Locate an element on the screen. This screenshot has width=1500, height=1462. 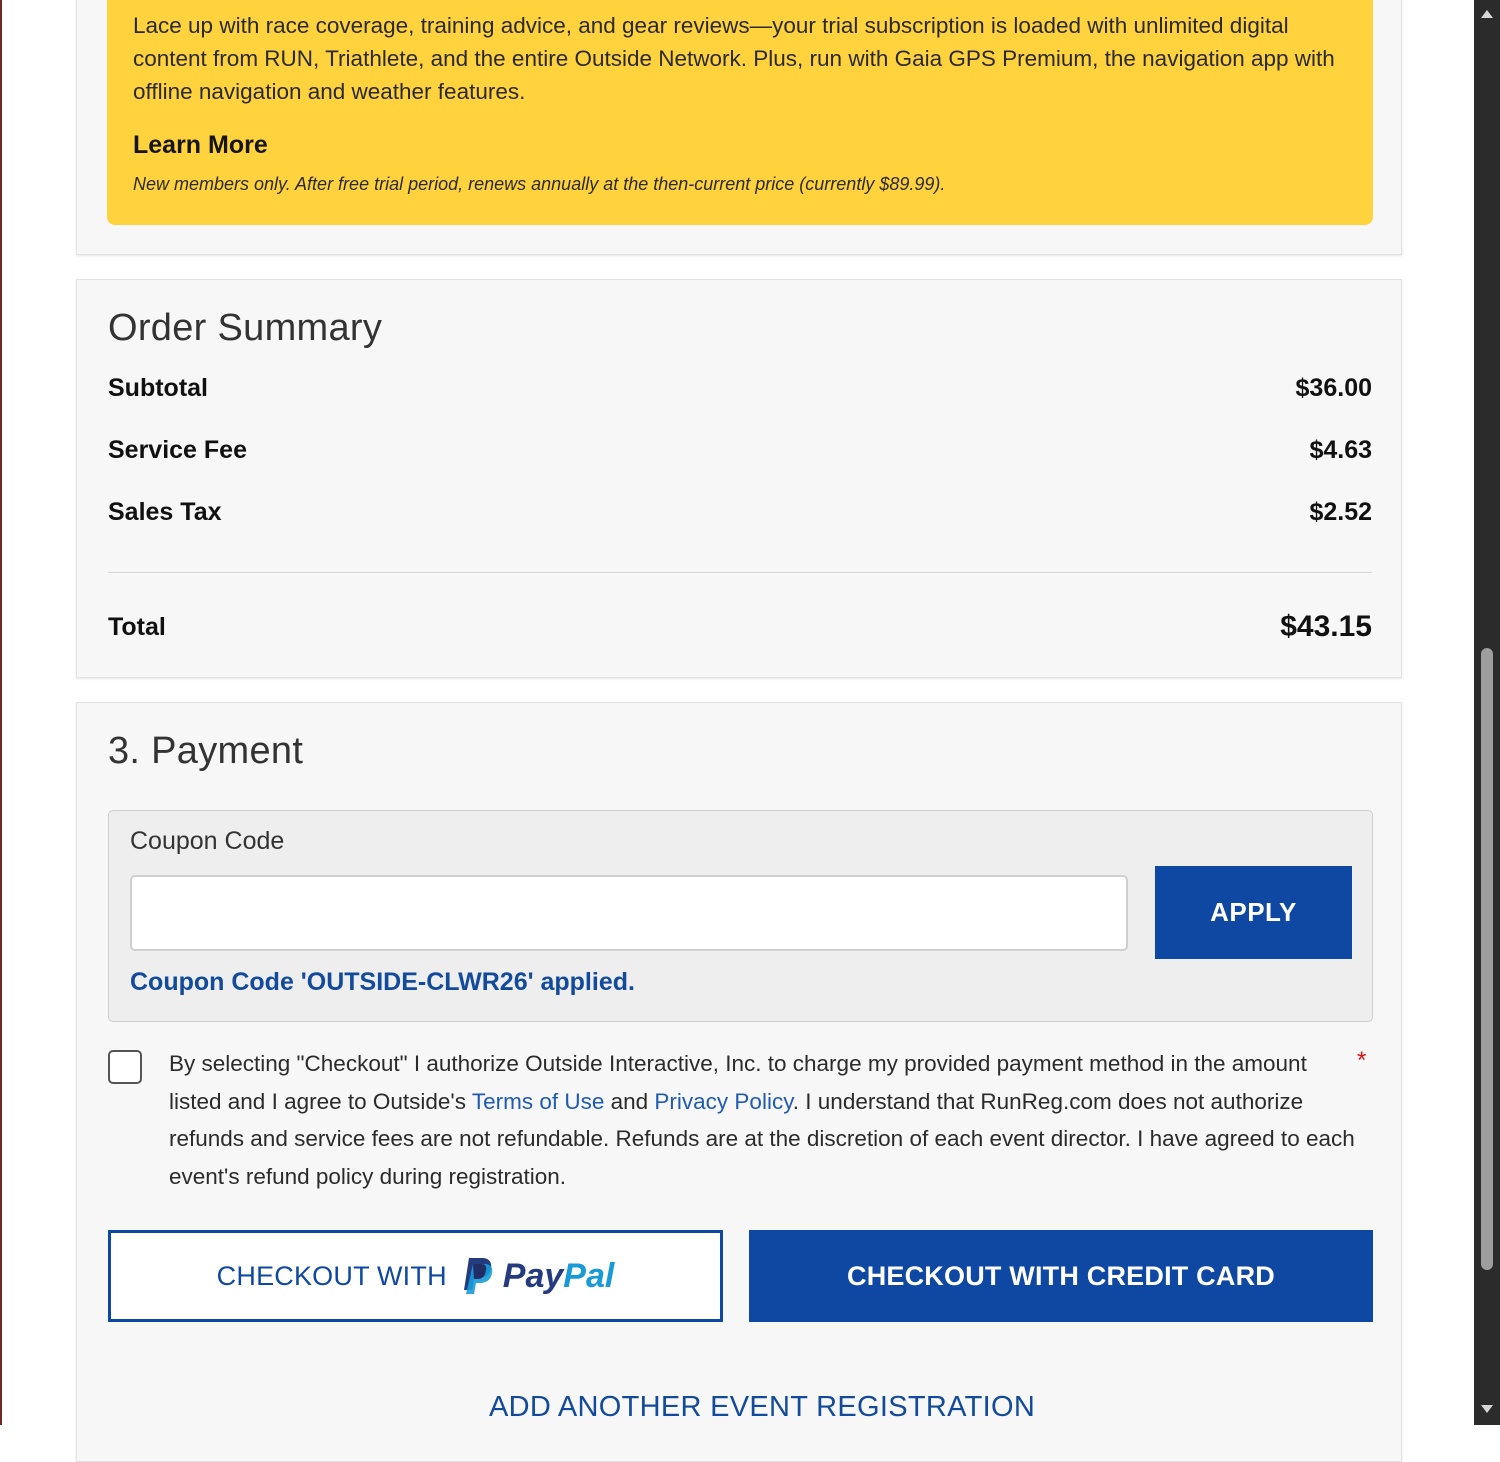
summary-row-label: Service Fee is located at coordinates (177, 450).